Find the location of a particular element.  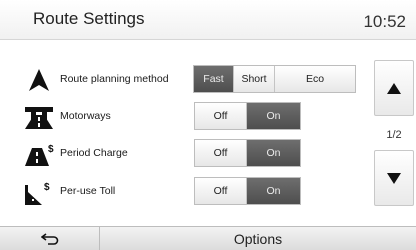

route-method-eco-option: Eco is located at coordinates (315, 79).